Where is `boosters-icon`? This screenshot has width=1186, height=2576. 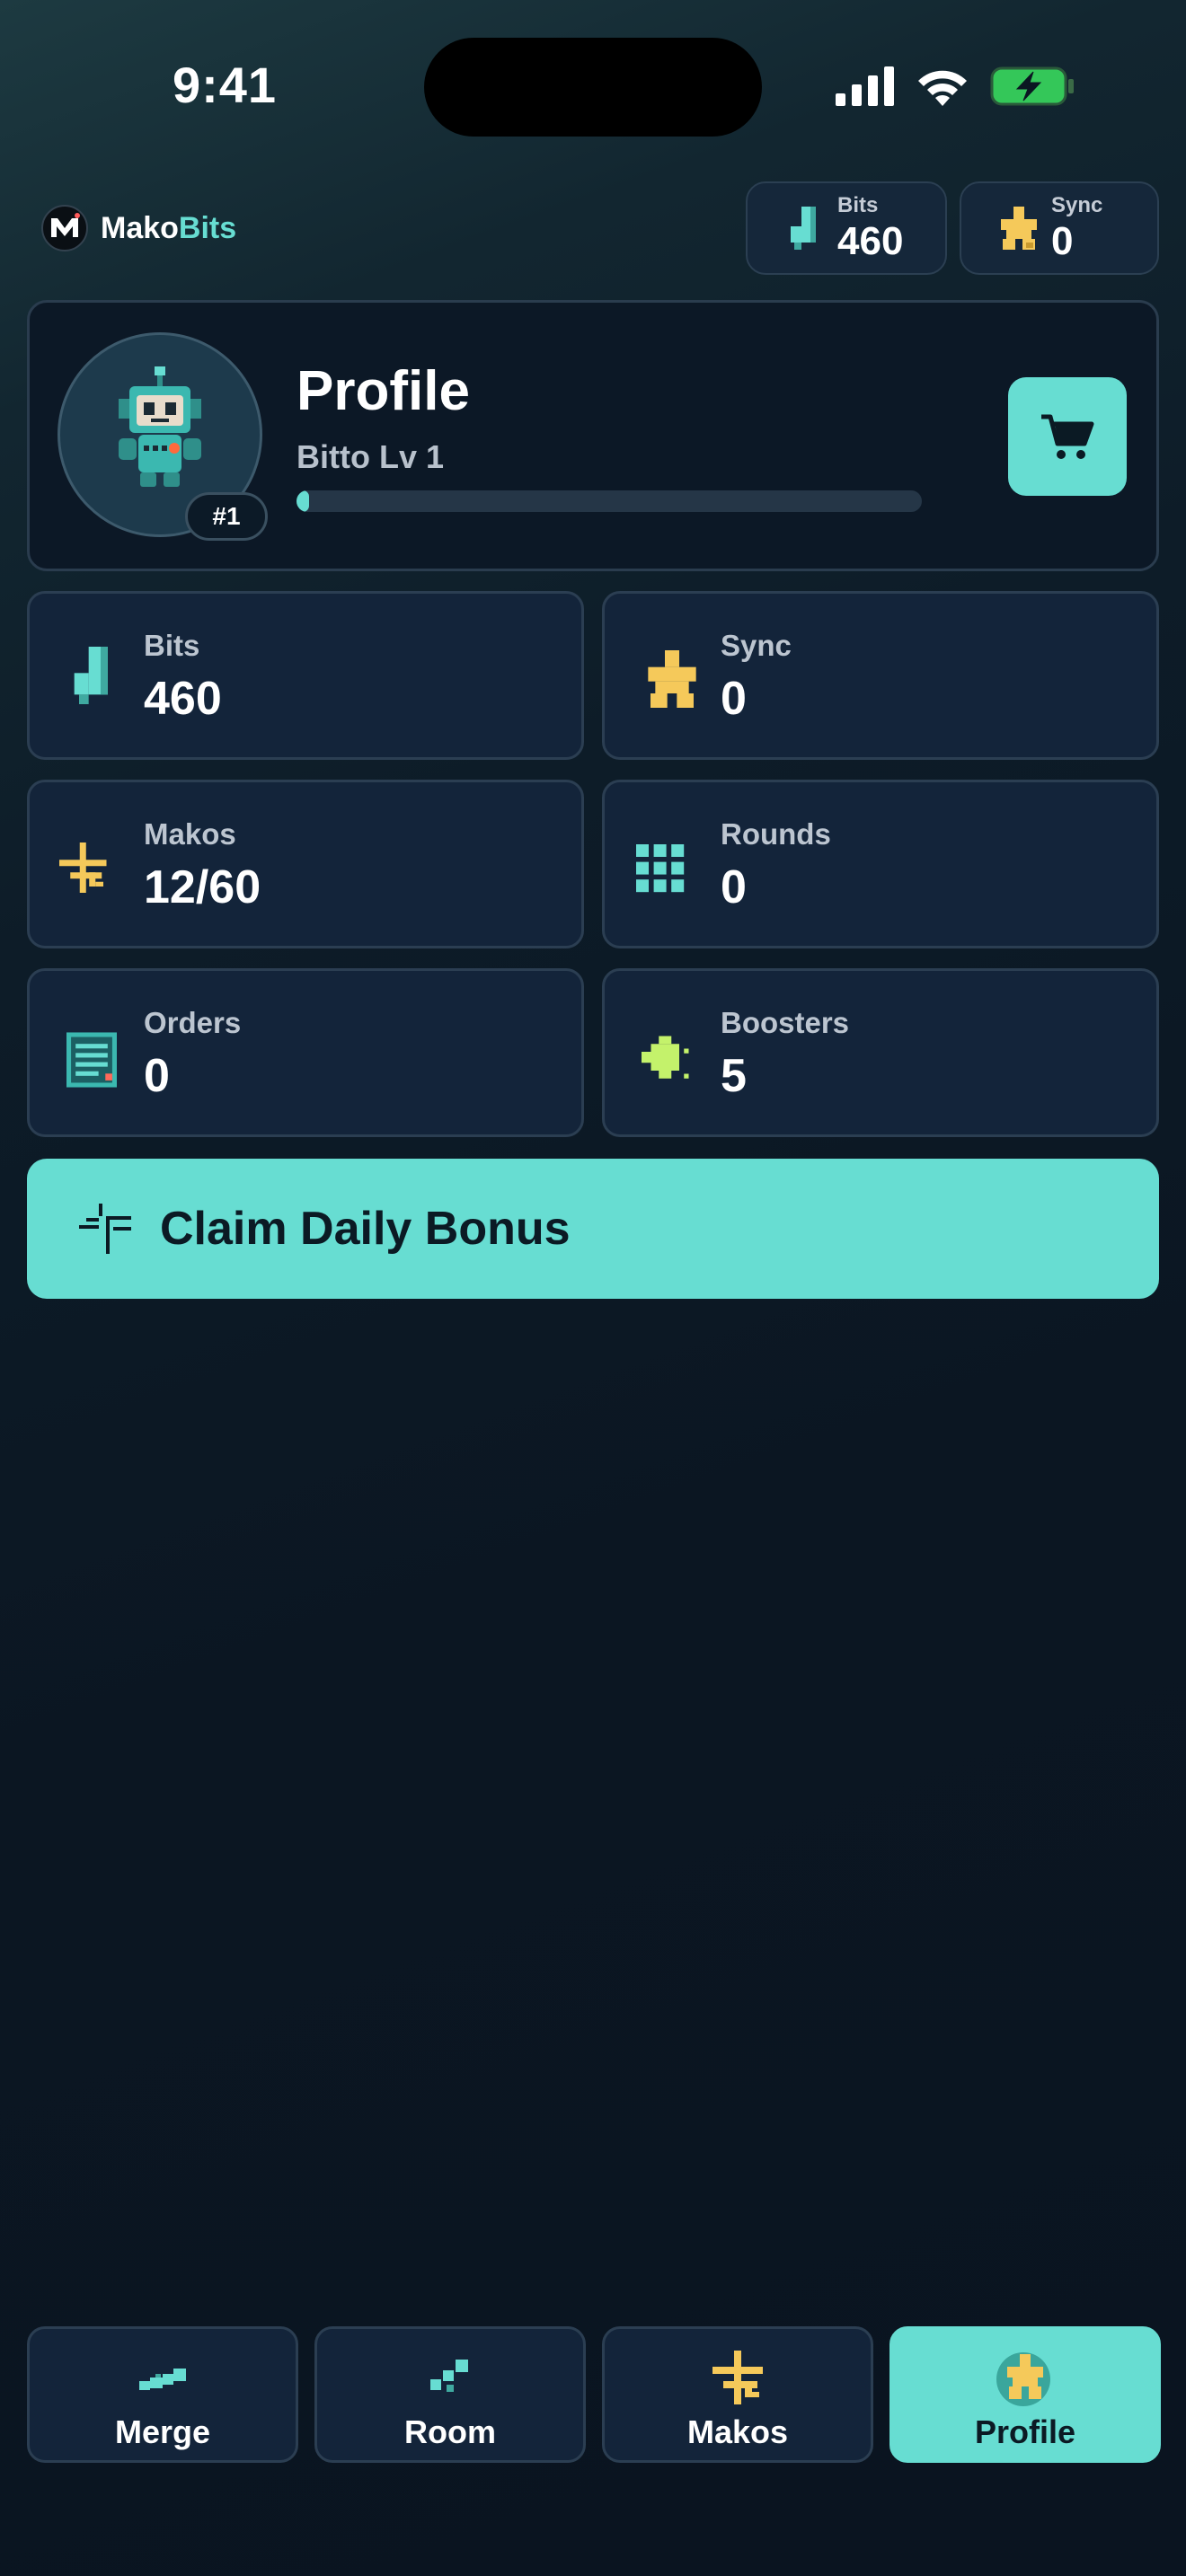
boosters-icon is located at coordinates (665, 1057).